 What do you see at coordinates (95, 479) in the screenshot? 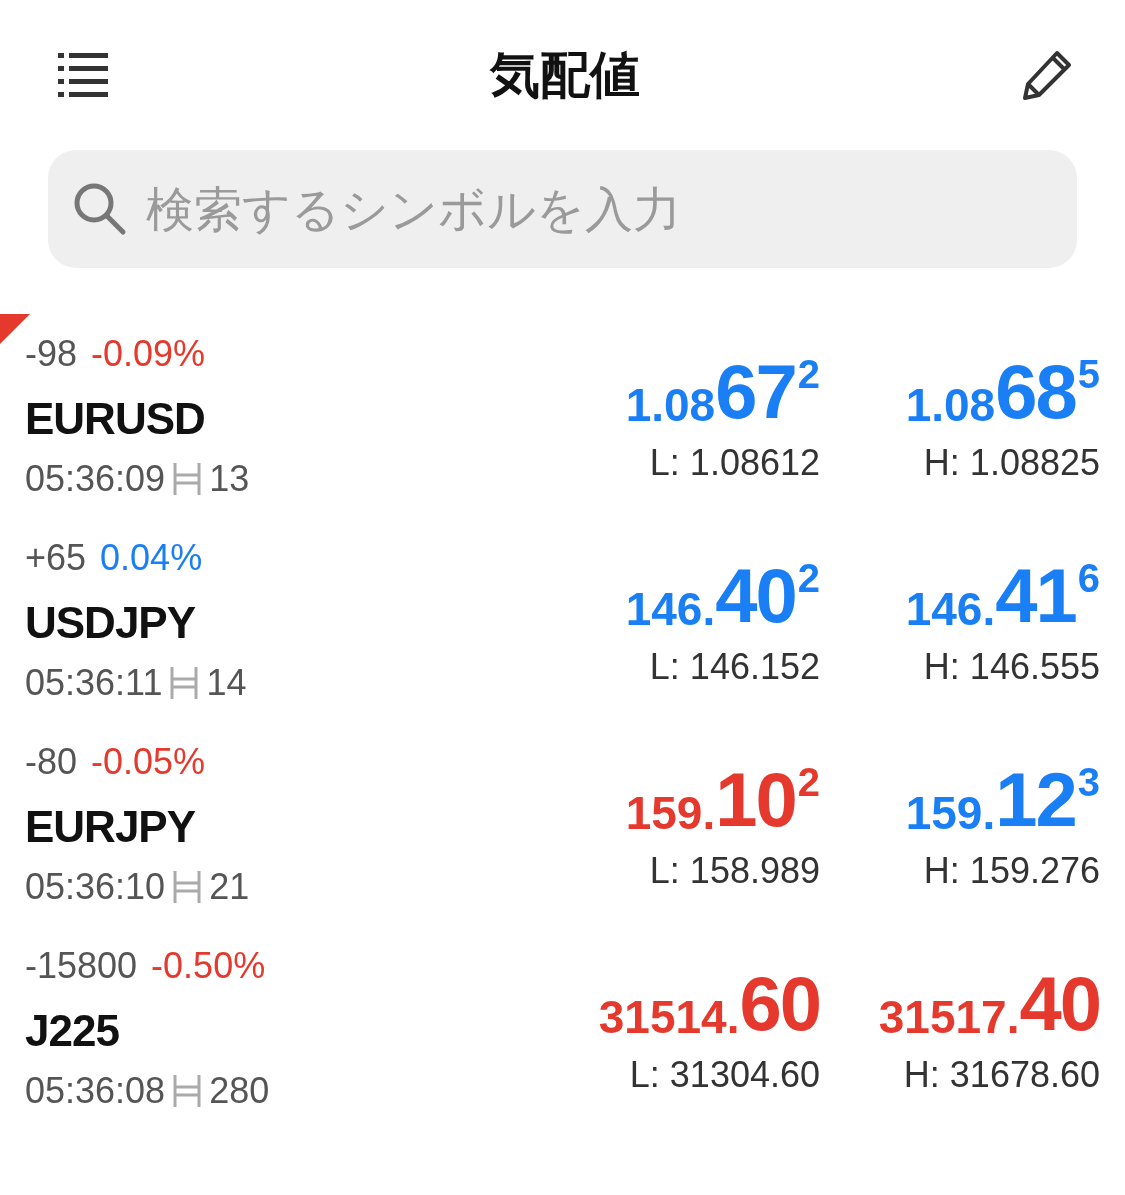
I see `quote-time: 05:36:09` at bounding box center [95, 479].